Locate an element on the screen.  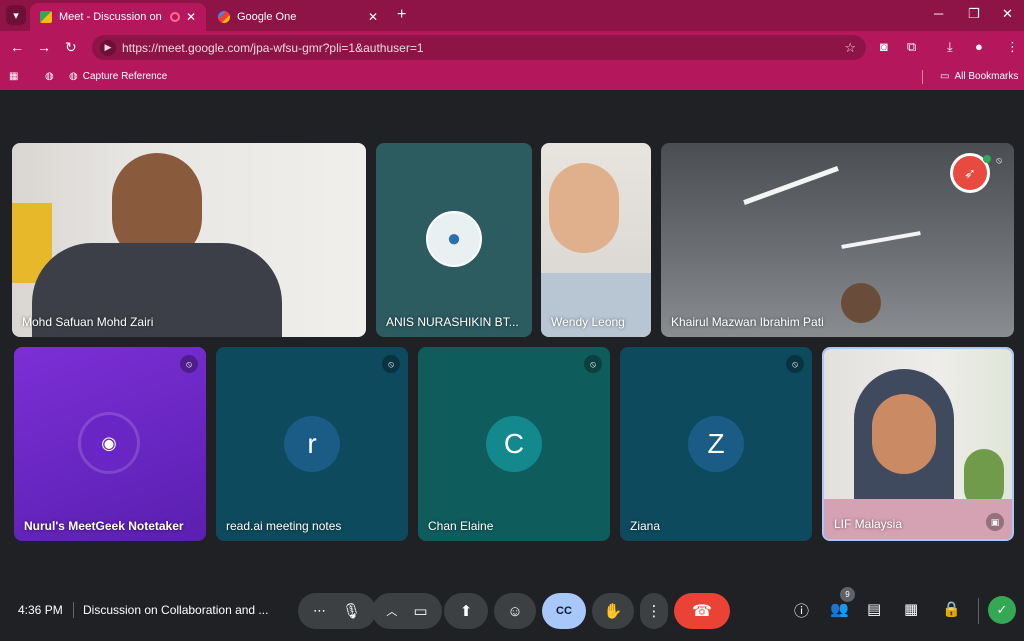
more-options-icon: ⋯ is located at coordinates (319, 611).